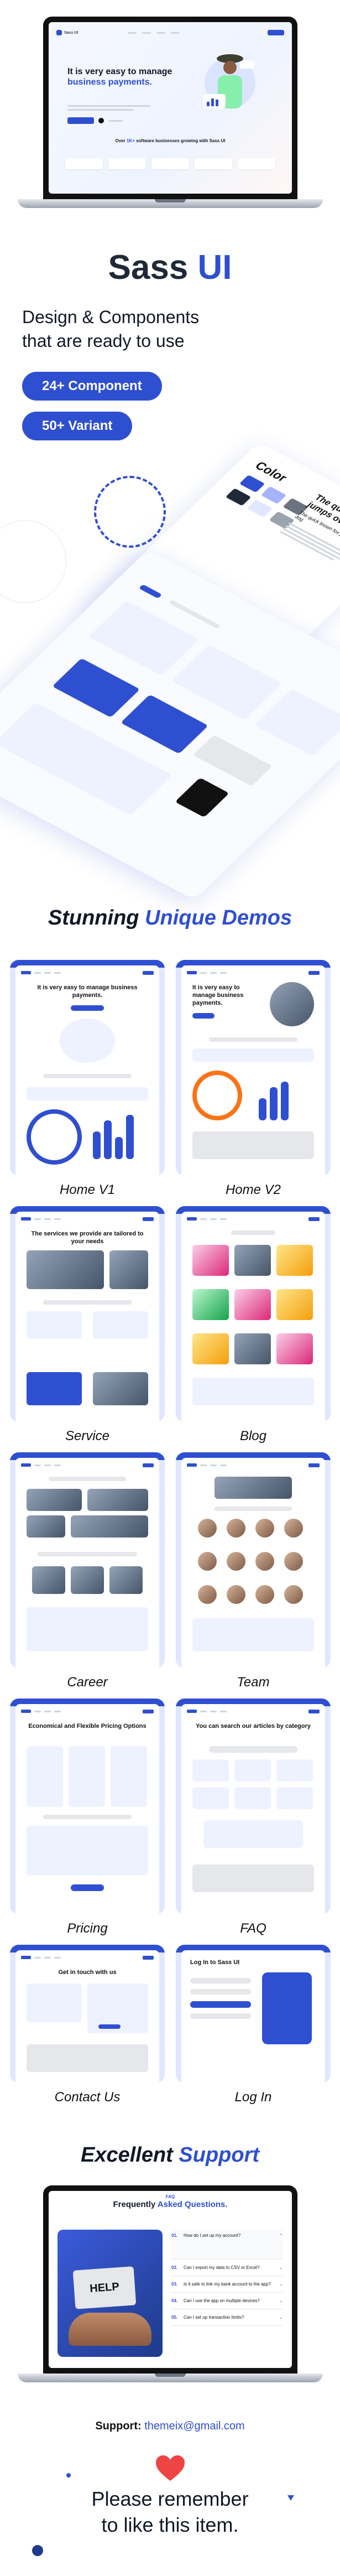 Image resolution: width=340 pixels, height=2576 pixels. Describe the element at coordinates (170, 33) in the screenshot. I see `hero-site-nav: Sass UI` at that location.